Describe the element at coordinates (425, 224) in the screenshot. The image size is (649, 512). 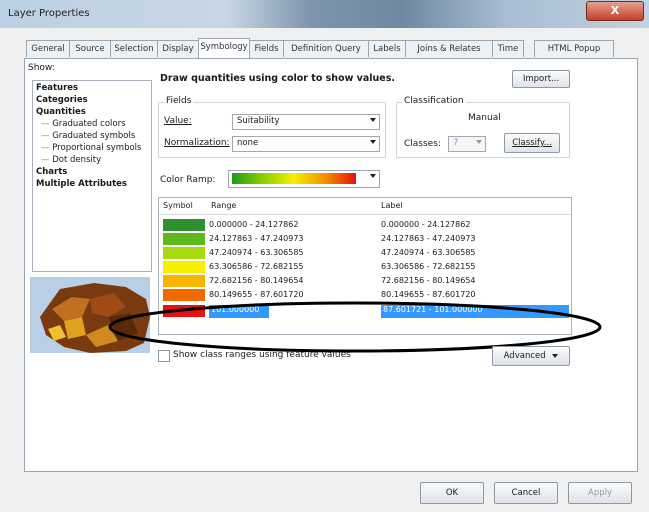
I see `label-cell: 0.000000 - 24.127862` at that location.